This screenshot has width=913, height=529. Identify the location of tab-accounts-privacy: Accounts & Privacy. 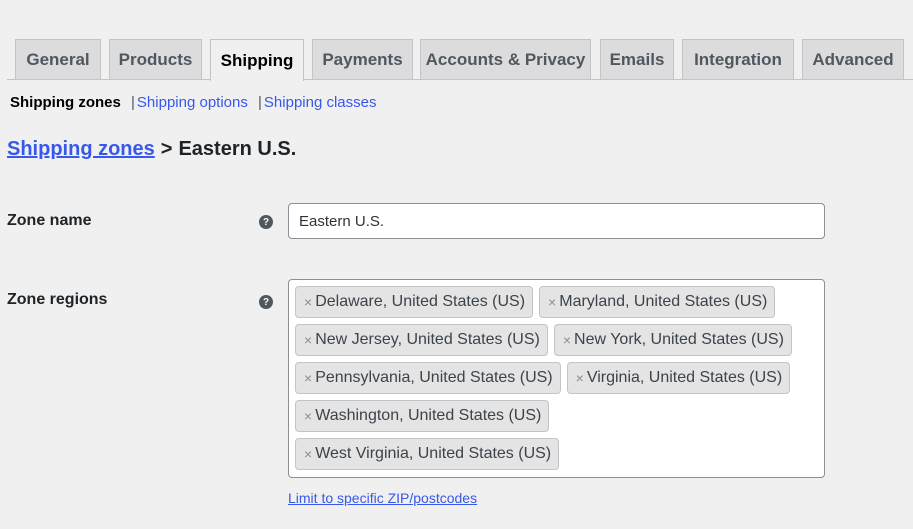
(505, 59).